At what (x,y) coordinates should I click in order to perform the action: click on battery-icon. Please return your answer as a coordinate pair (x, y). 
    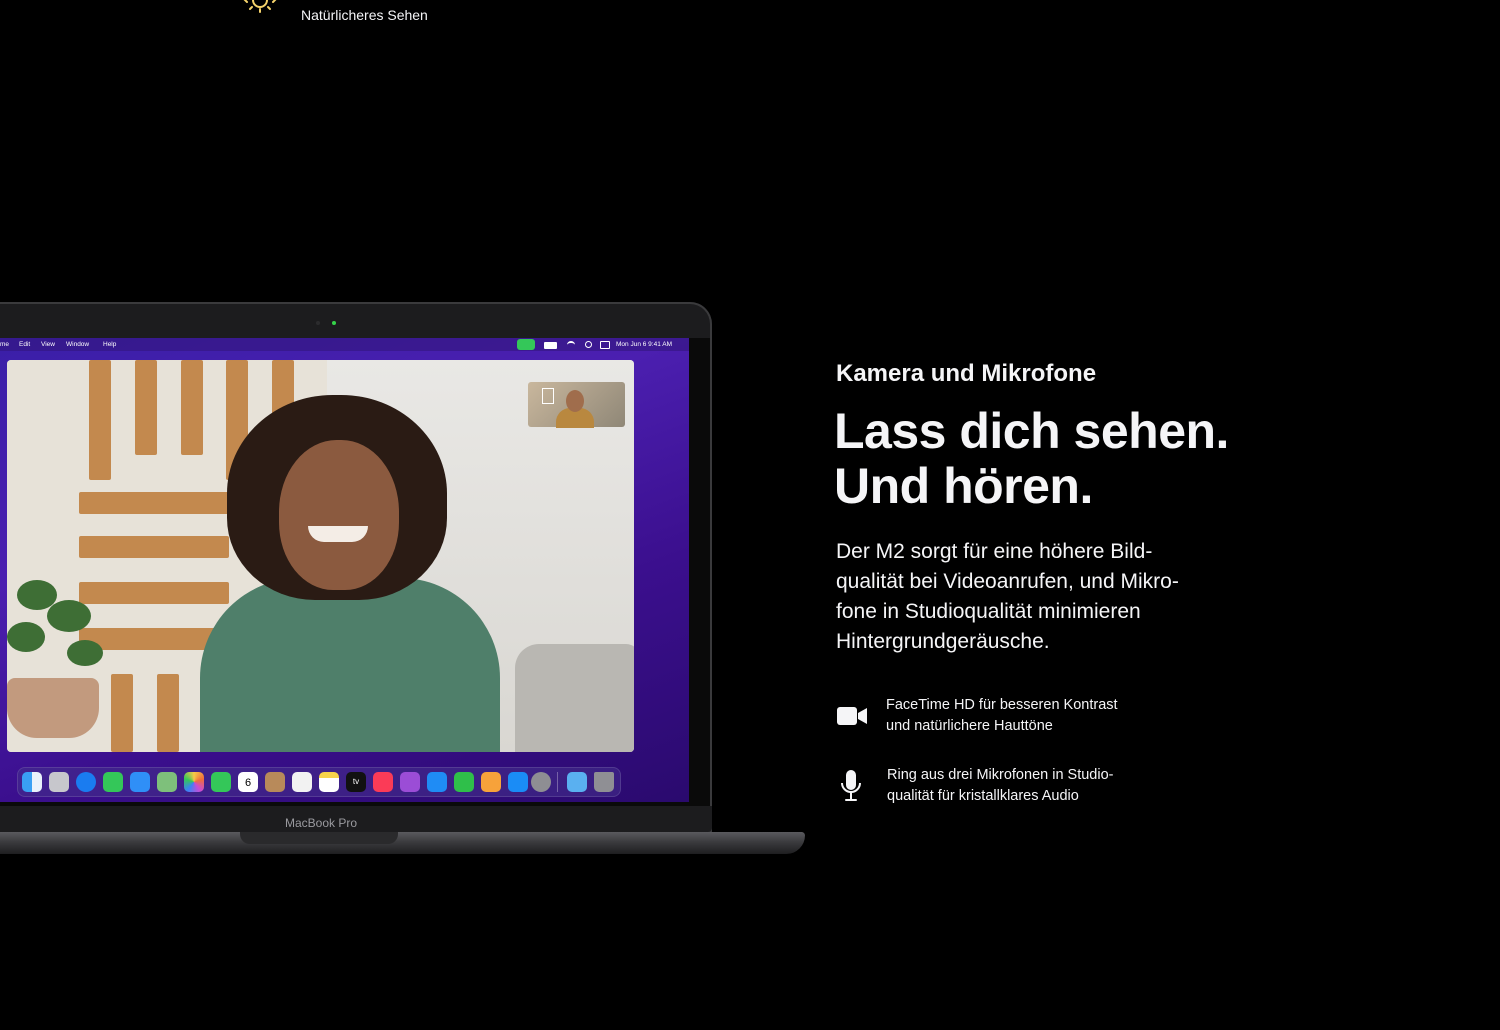
    Looking at the image, I should click on (550, 345).